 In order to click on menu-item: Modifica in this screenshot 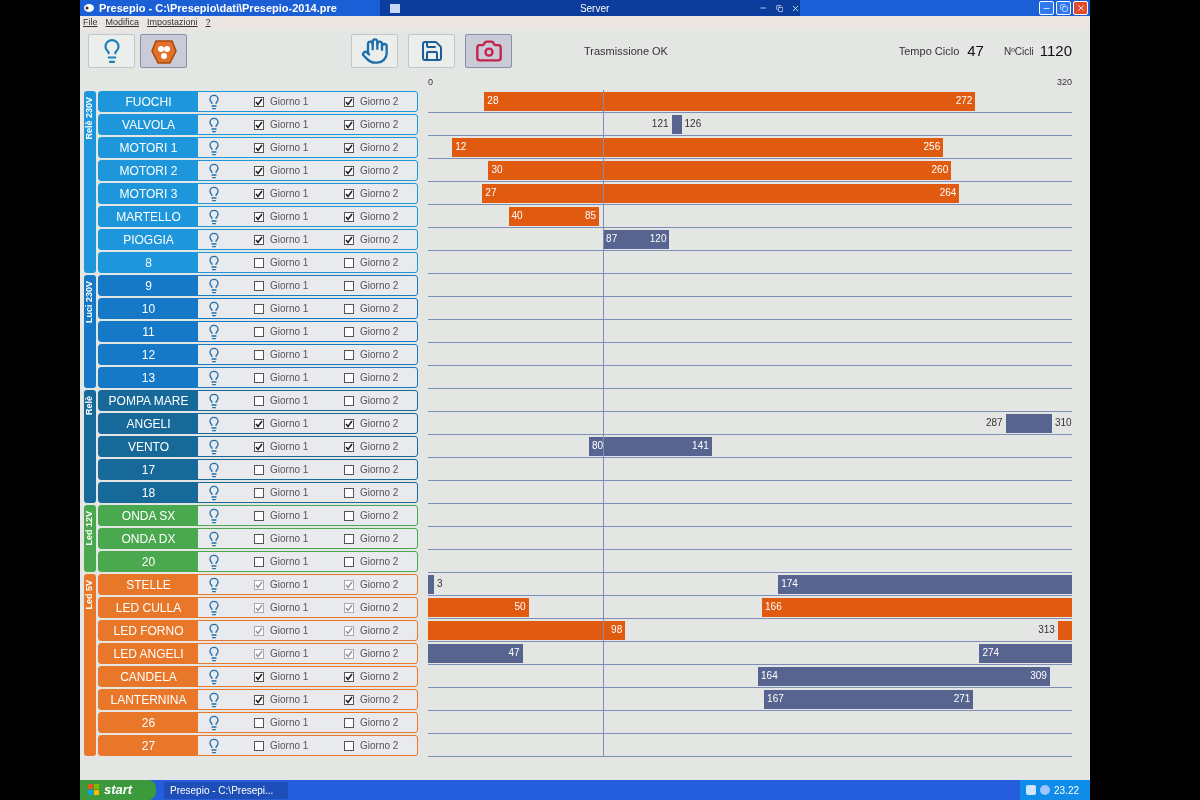, I will do `click(122, 23)`.